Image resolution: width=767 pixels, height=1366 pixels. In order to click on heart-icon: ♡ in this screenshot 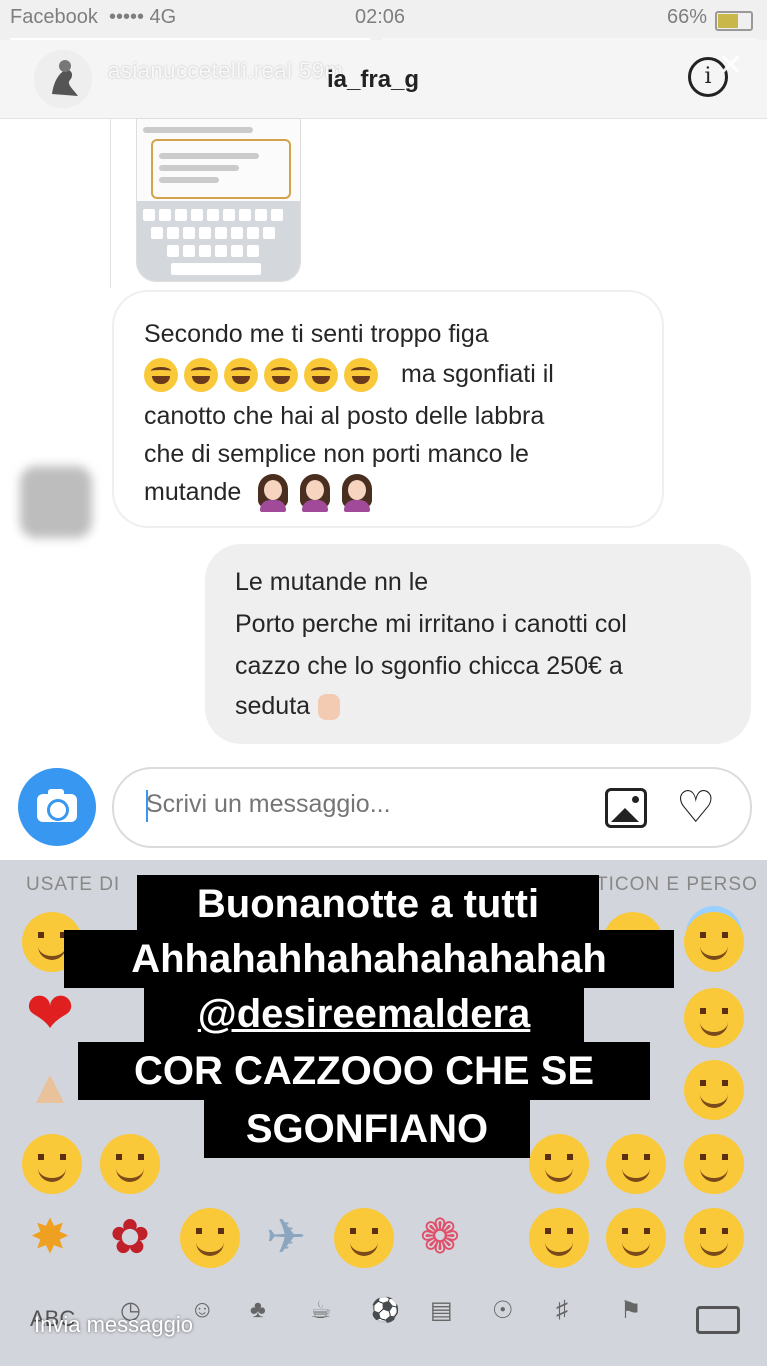, I will do `click(695, 808)`.